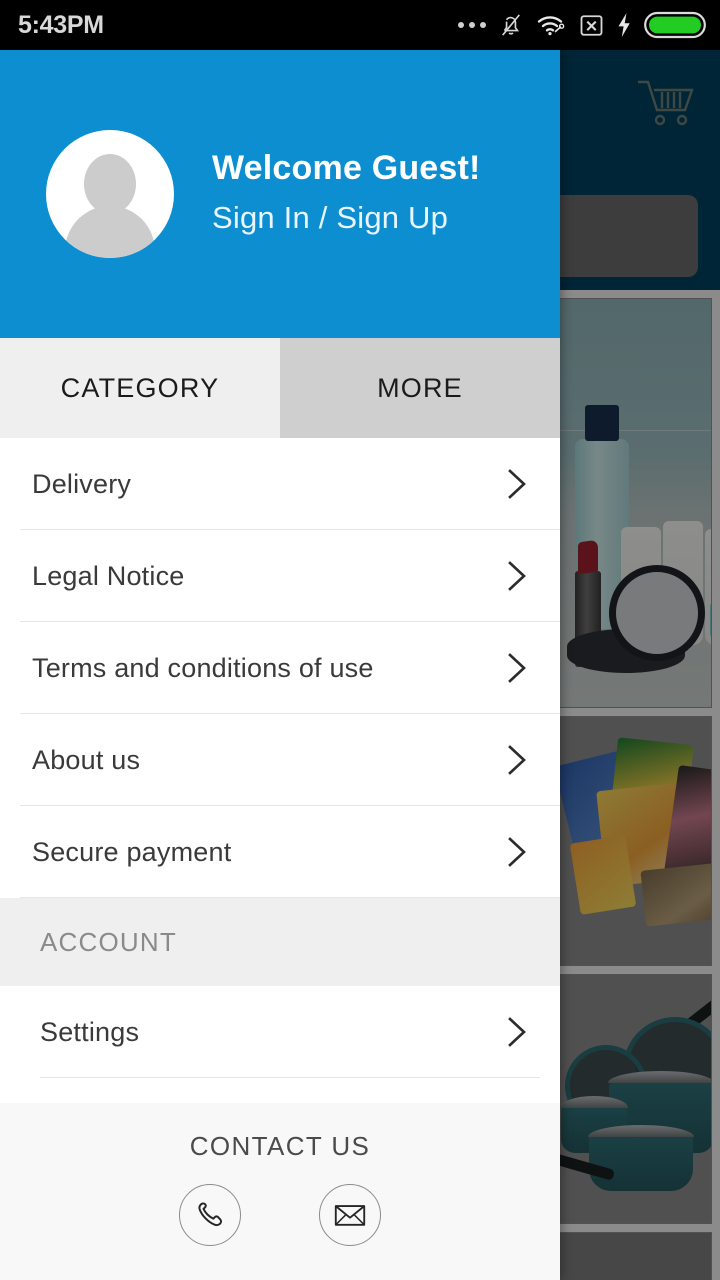 This screenshot has width=720, height=1280. Describe the element at coordinates (472, 25) in the screenshot. I see `more-dots-icon` at that location.